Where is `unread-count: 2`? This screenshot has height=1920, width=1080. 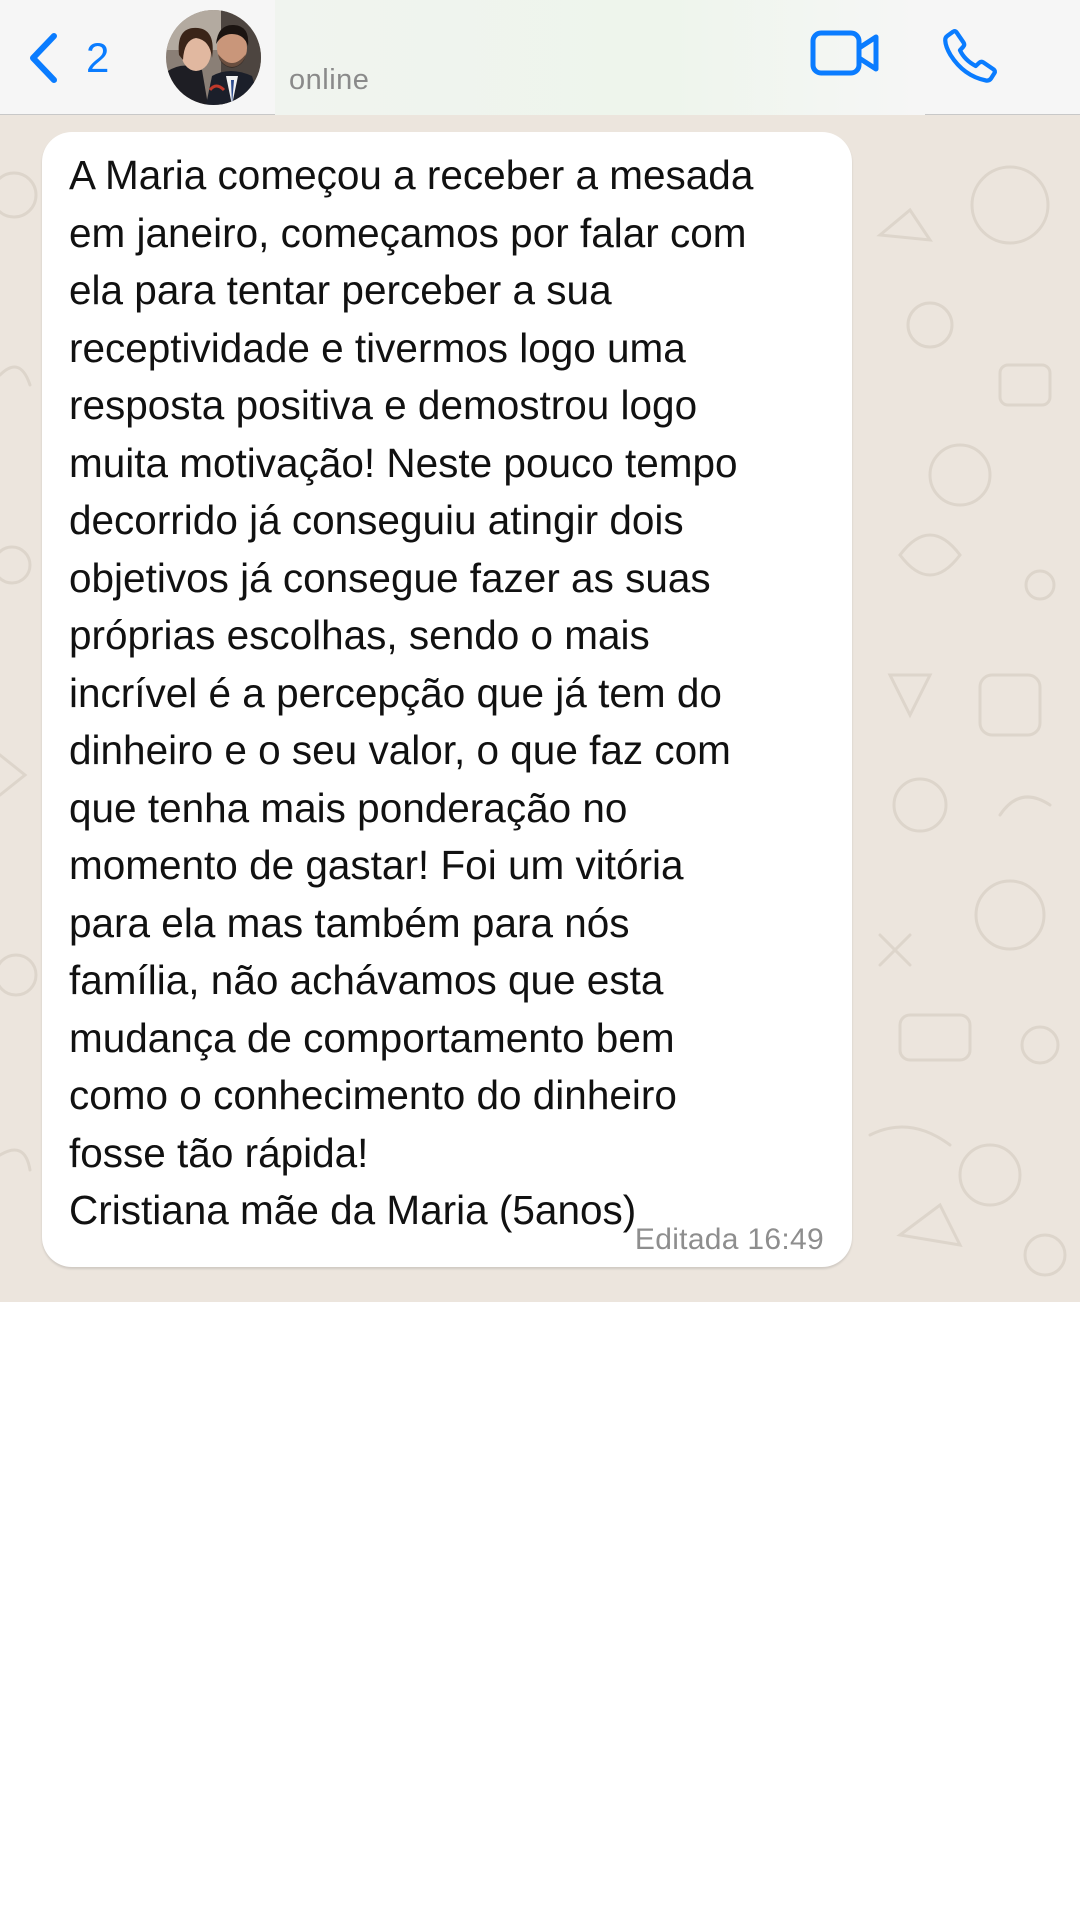
unread-count: 2 is located at coordinates (98, 57).